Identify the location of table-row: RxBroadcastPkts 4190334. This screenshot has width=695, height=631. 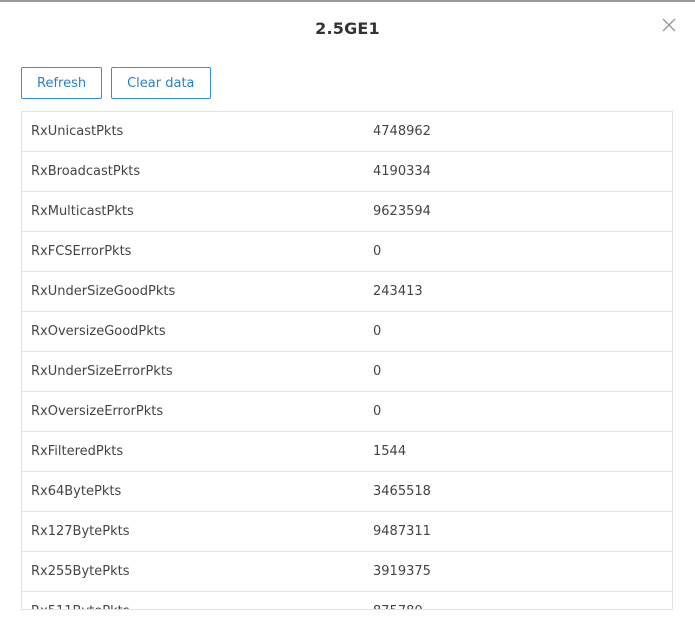
(347, 172).